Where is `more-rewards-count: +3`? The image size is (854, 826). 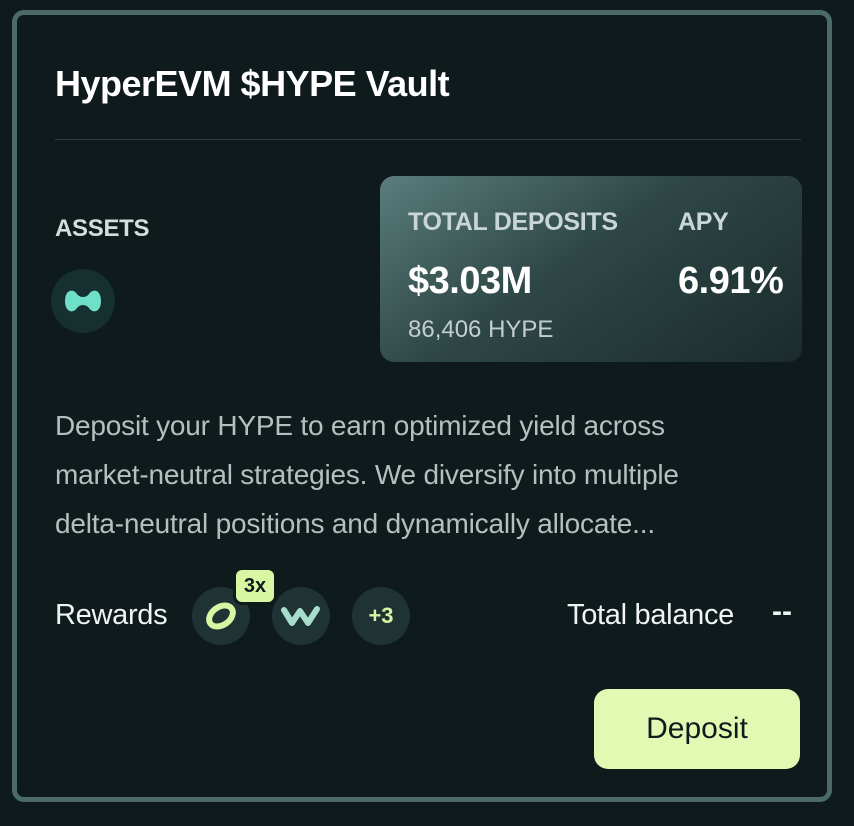 more-rewards-count: +3 is located at coordinates (381, 615).